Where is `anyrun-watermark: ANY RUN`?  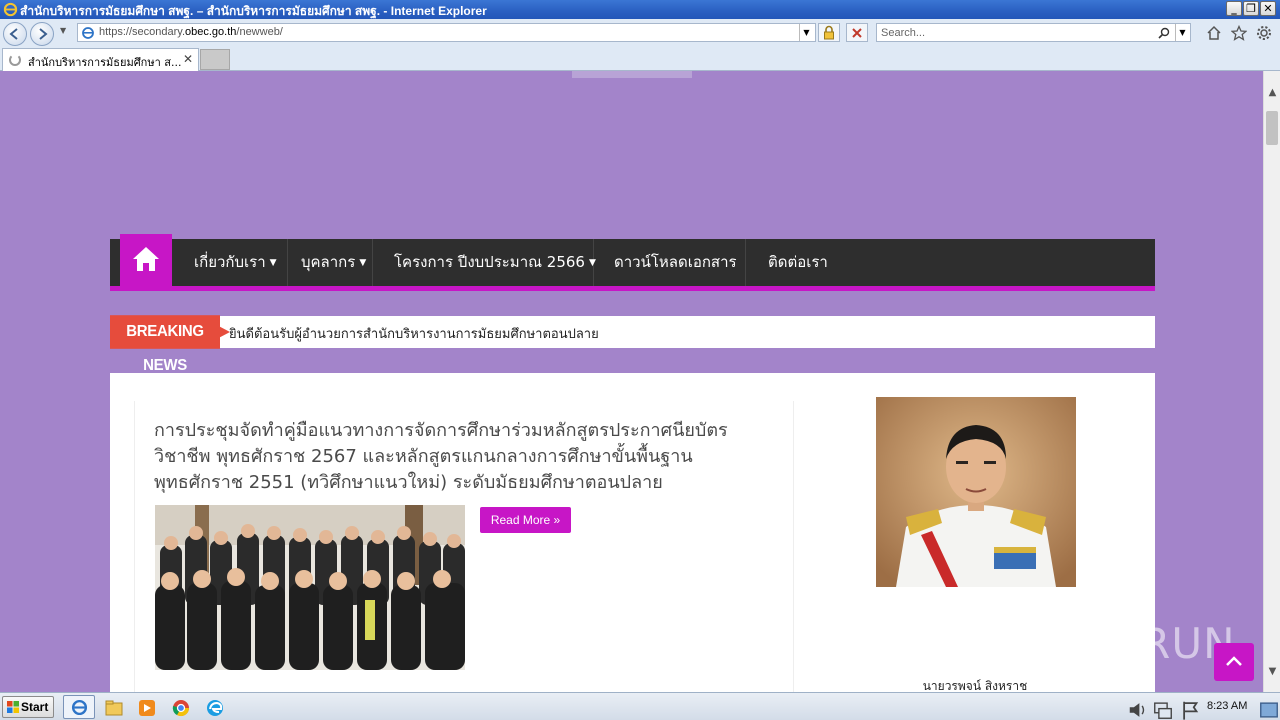 anyrun-watermark: ANY RUN is located at coordinates (1137, 643).